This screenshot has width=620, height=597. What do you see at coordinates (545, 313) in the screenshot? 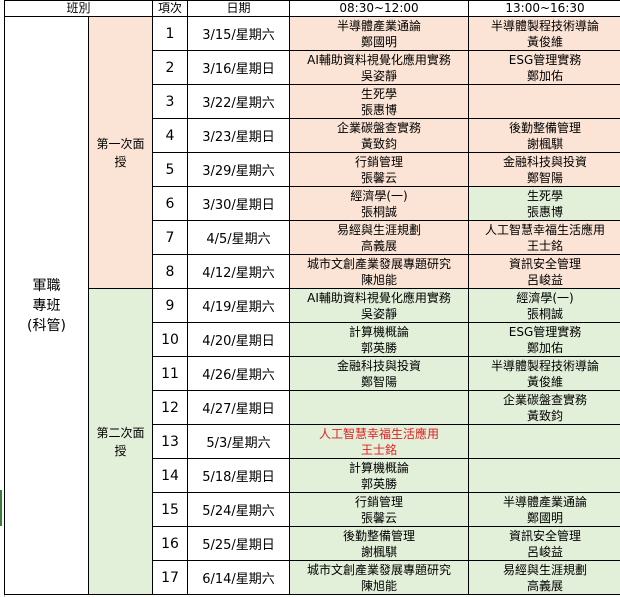
I see `teacher-name: 張桐誠` at bounding box center [545, 313].